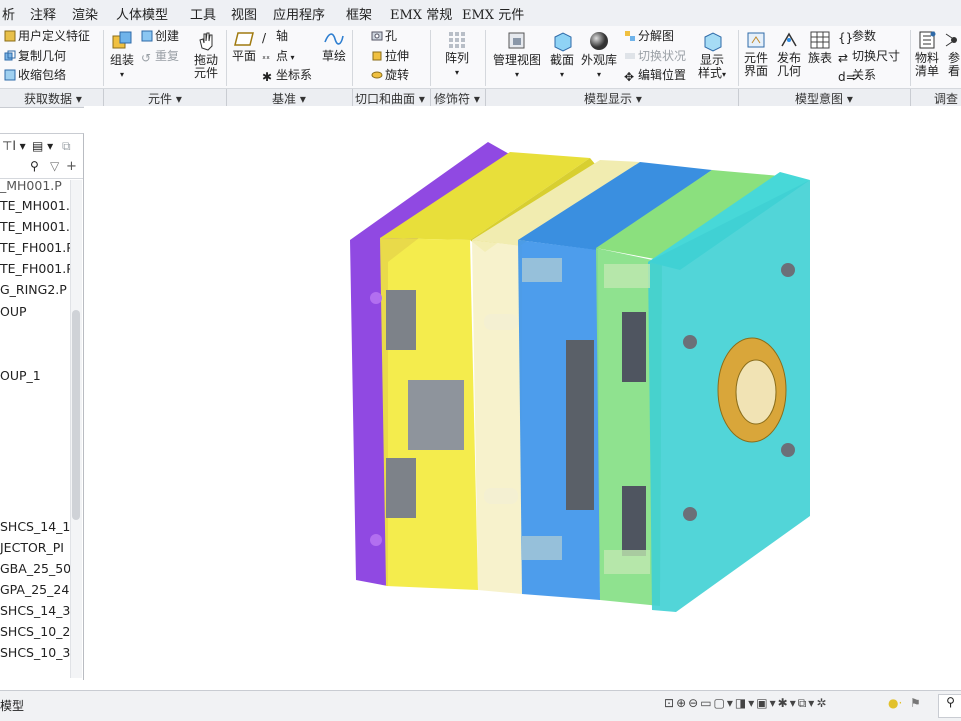  What do you see at coordinates (706, 703) in the screenshot?
I see `repaint-icon: ▭` at bounding box center [706, 703].